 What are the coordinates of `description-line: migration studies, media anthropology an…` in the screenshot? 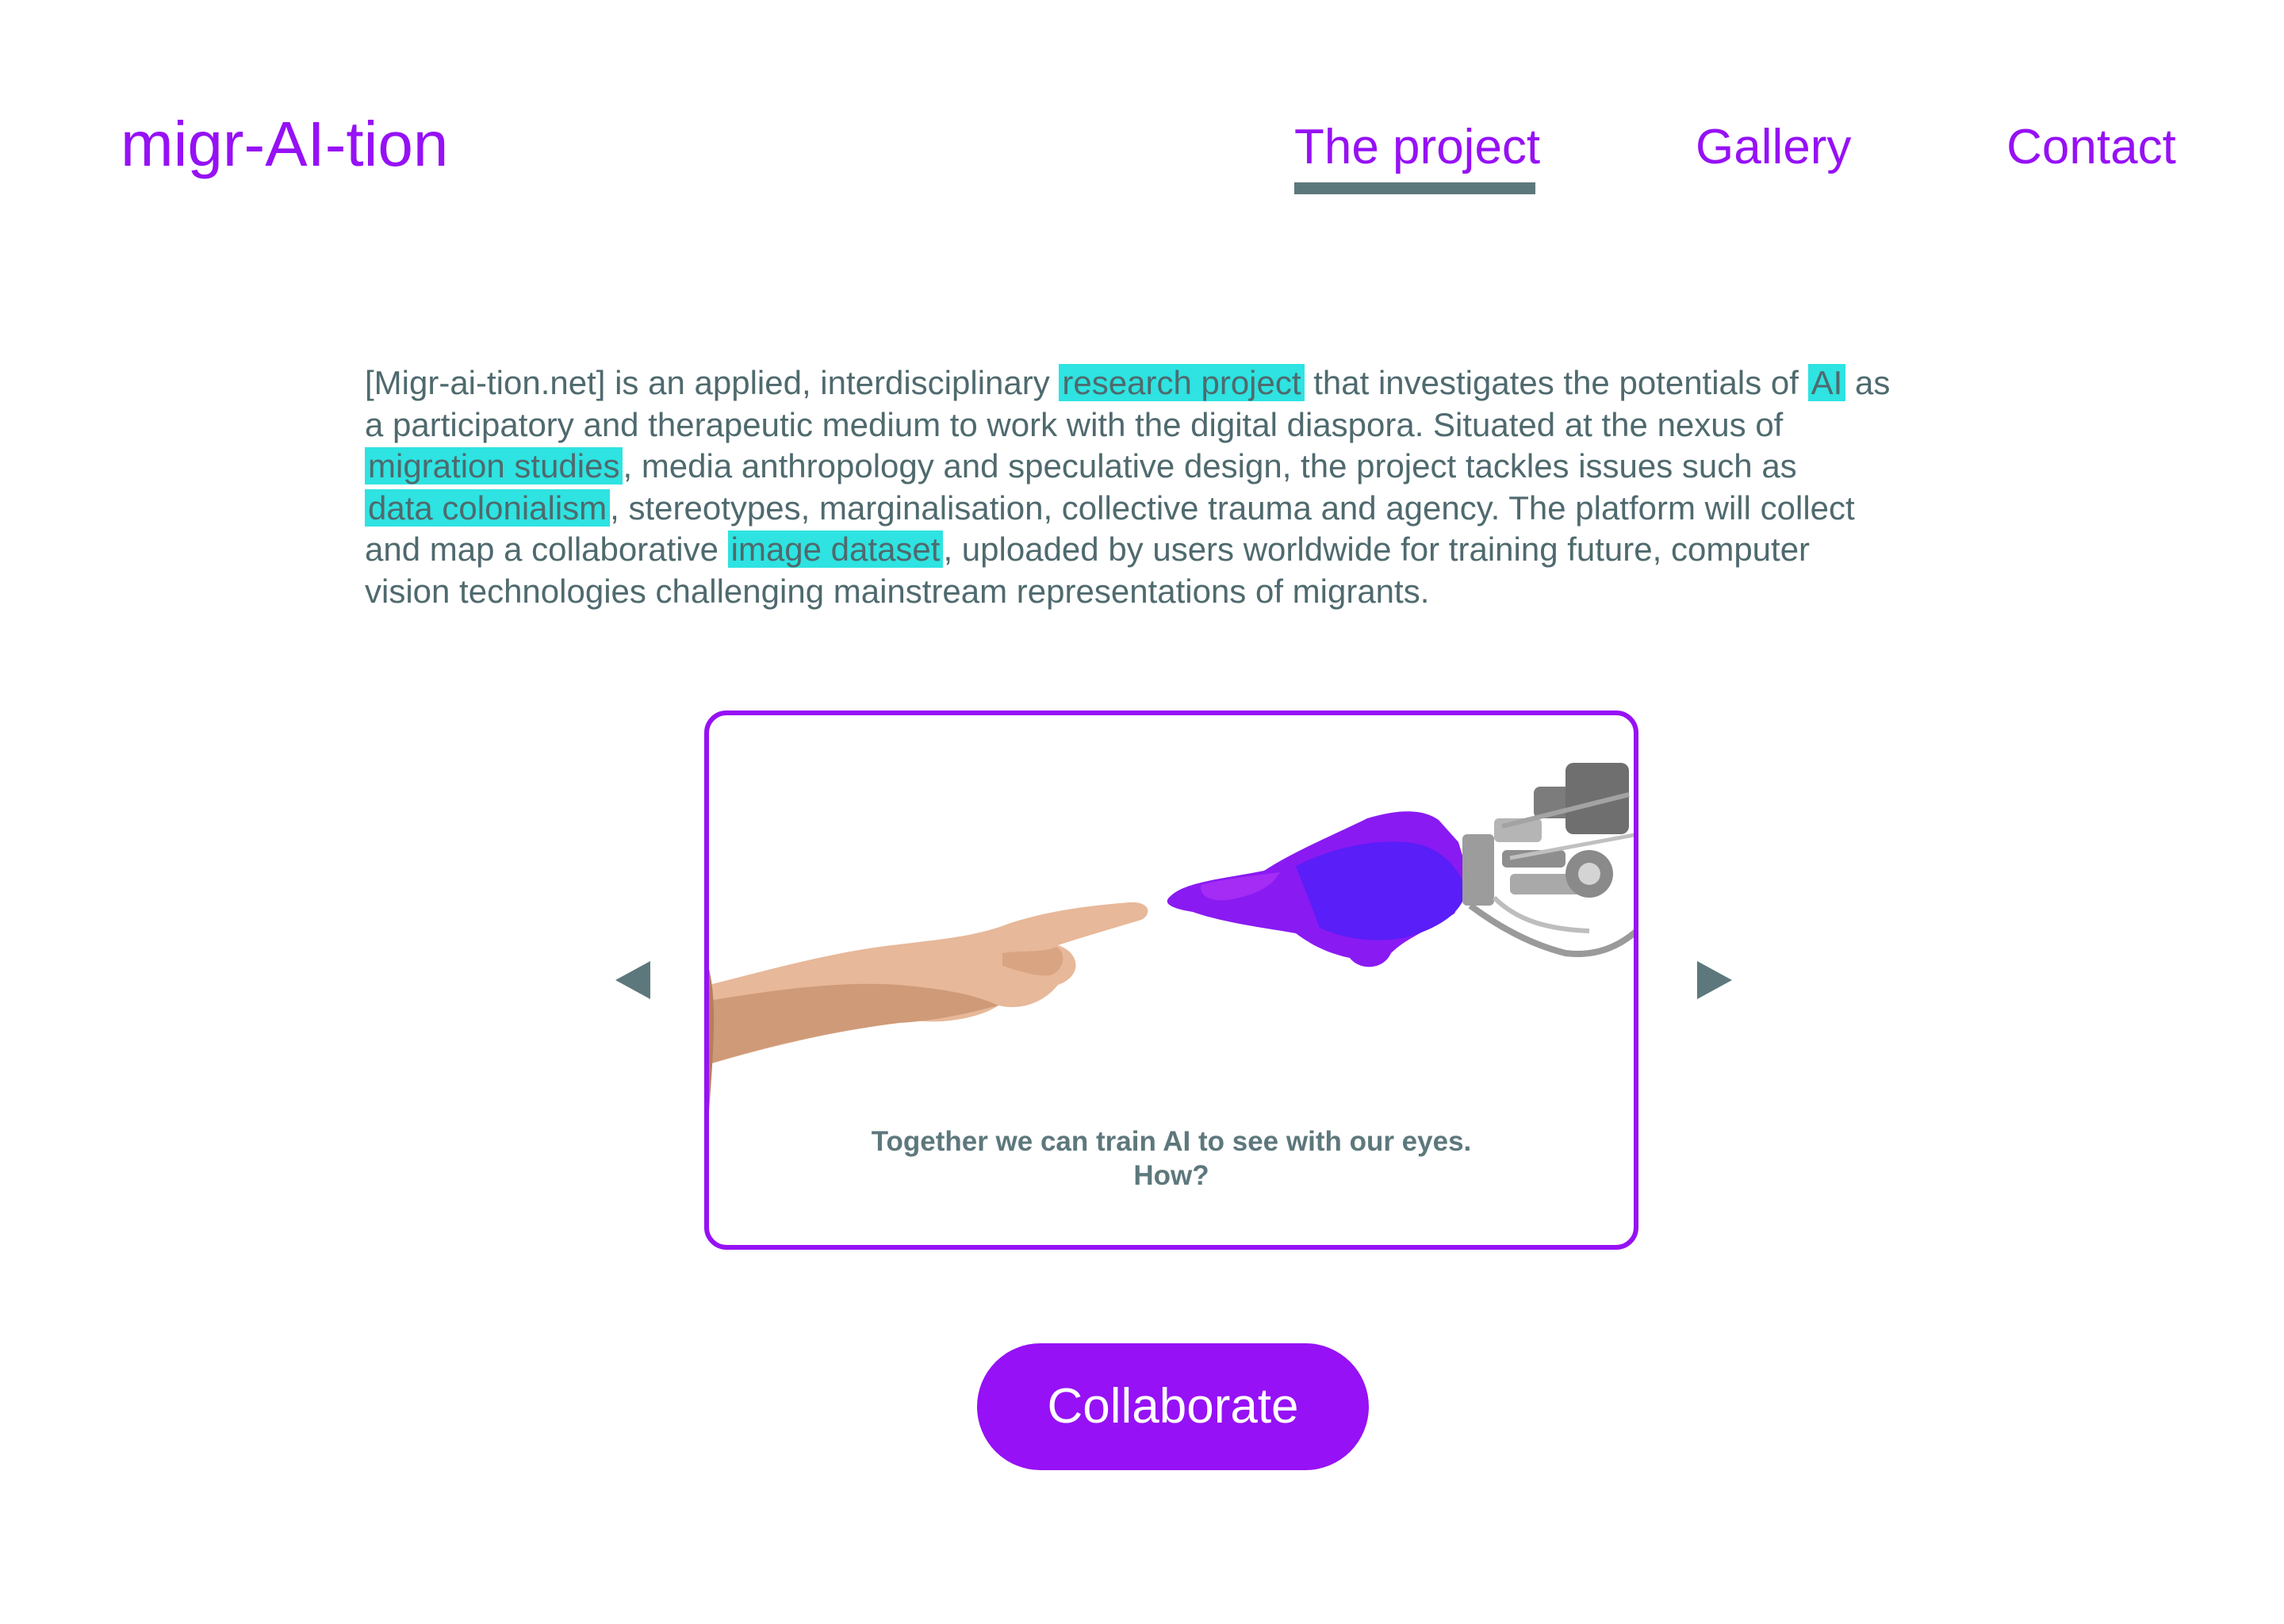 It's located at (1178, 467).